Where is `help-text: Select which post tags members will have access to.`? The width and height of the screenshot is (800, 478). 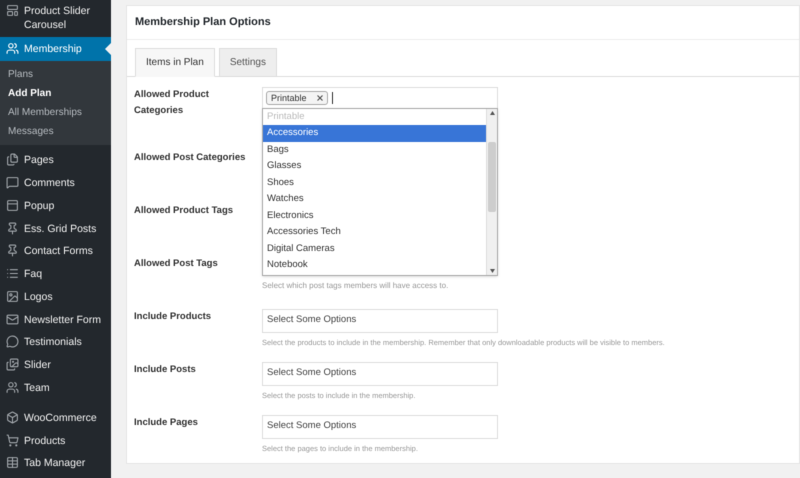 help-text: Select which post tags members will have access to. is located at coordinates (356, 286).